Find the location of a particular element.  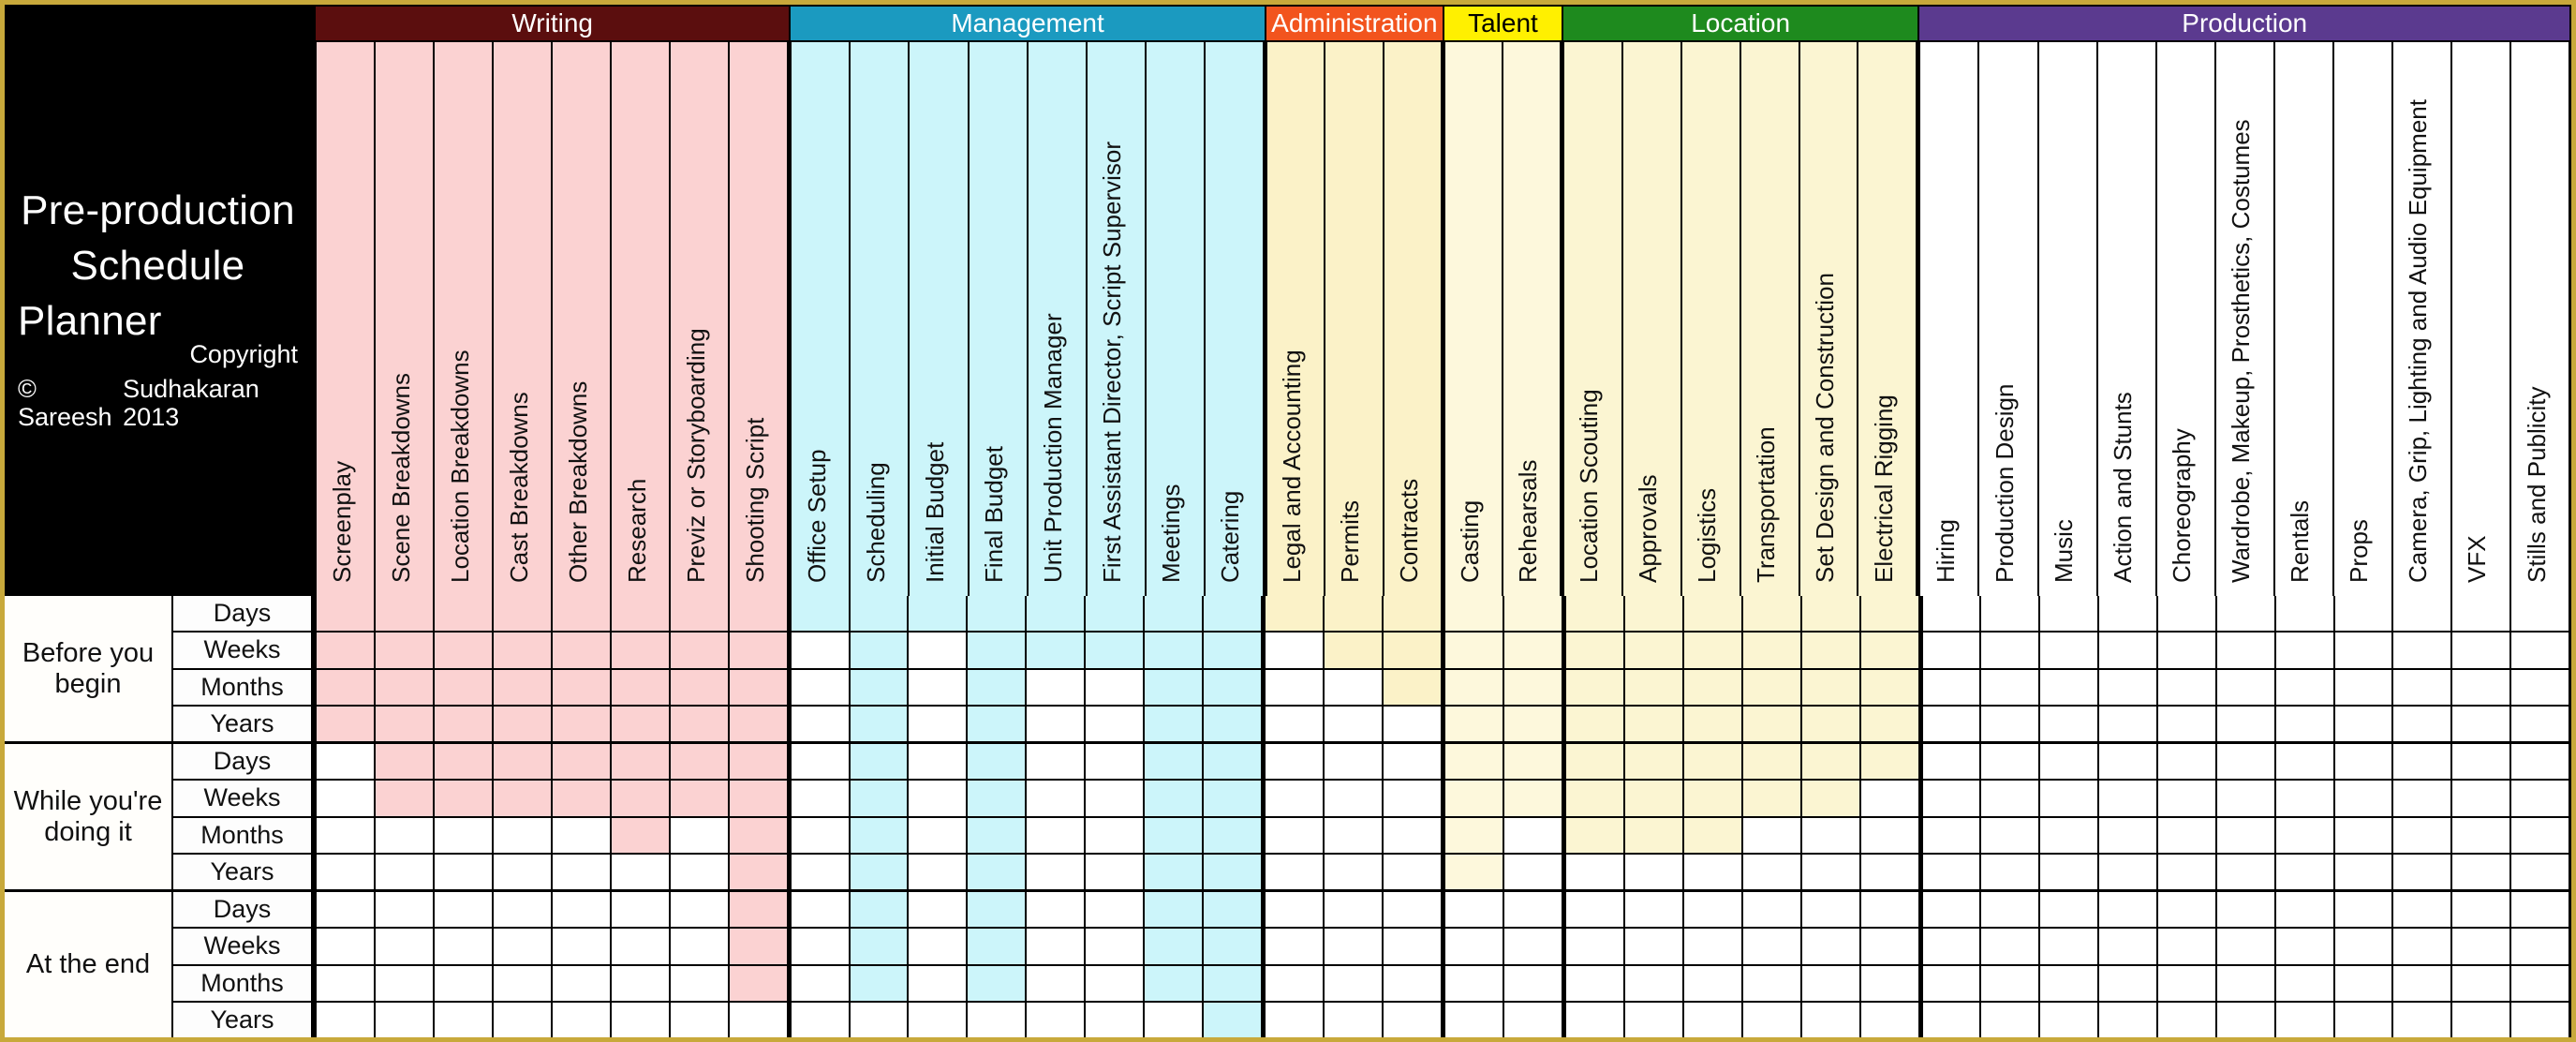

column-header: Logistics is located at coordinates (1711, 319).